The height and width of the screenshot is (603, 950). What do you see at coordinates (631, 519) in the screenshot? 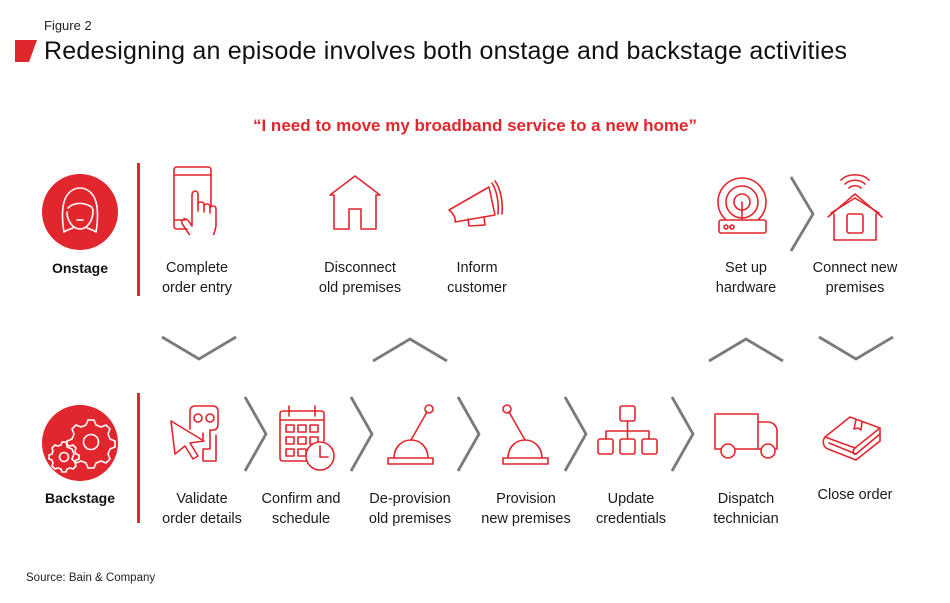
I see `step-label-line2: credentials` at bounding box center [631, 519].